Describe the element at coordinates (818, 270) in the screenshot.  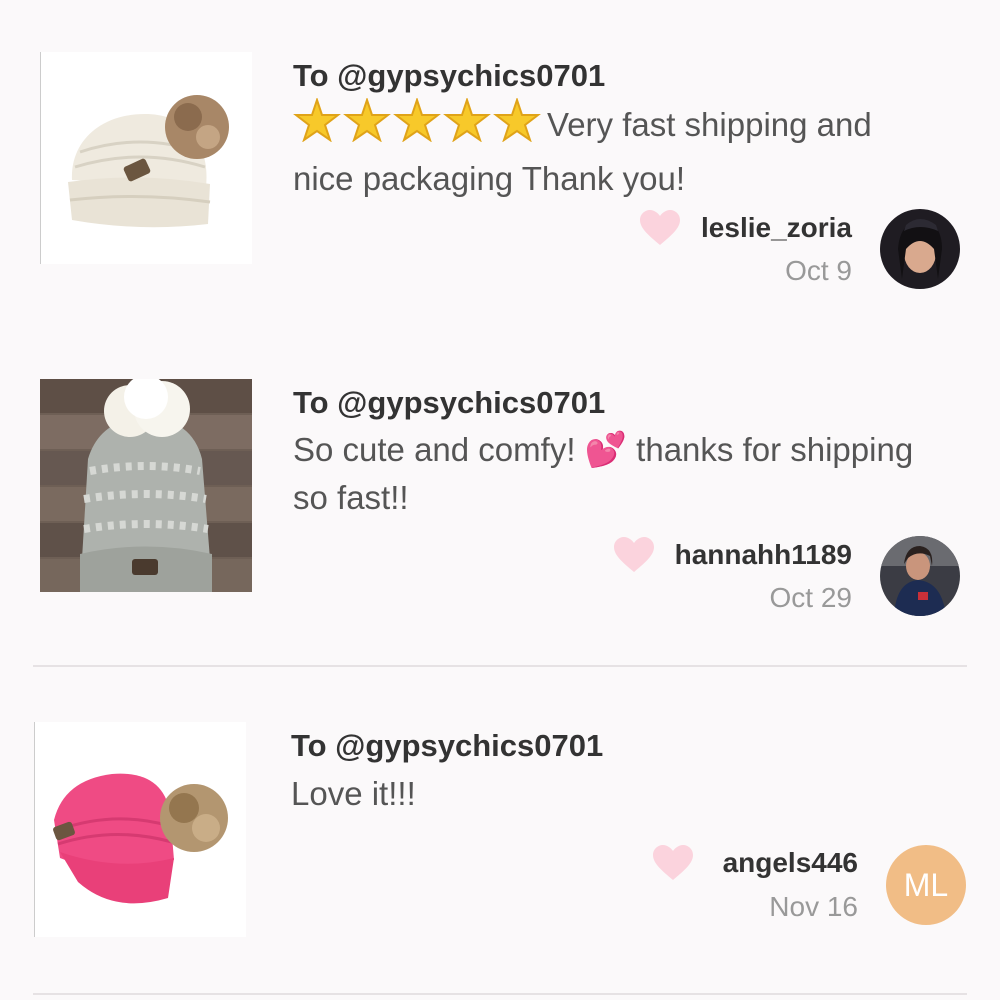
I see `review-date: Oct 9` at that location.